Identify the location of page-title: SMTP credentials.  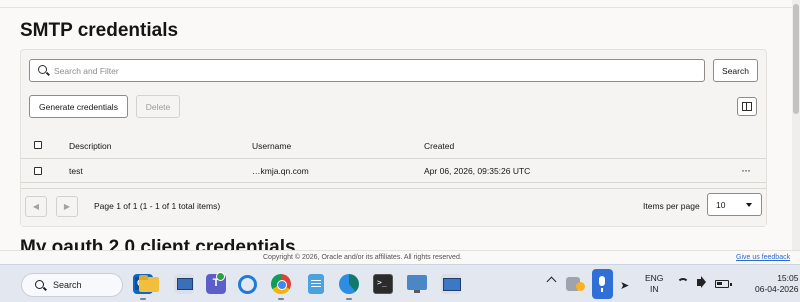
(99, 30).